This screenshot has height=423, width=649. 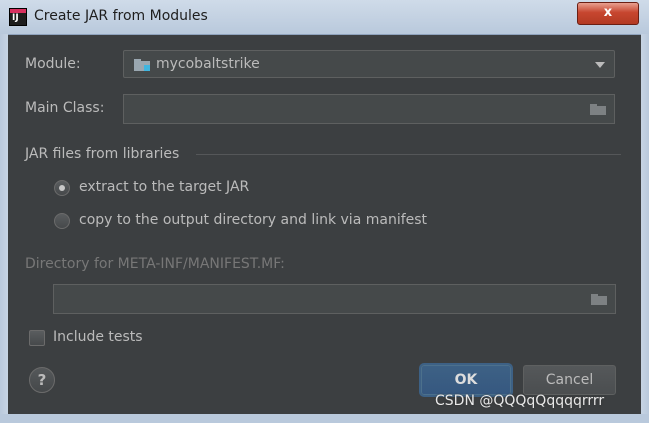 I want to click on title-bar: IJ Create JAR from Modules x, so click(x=324, y=17).